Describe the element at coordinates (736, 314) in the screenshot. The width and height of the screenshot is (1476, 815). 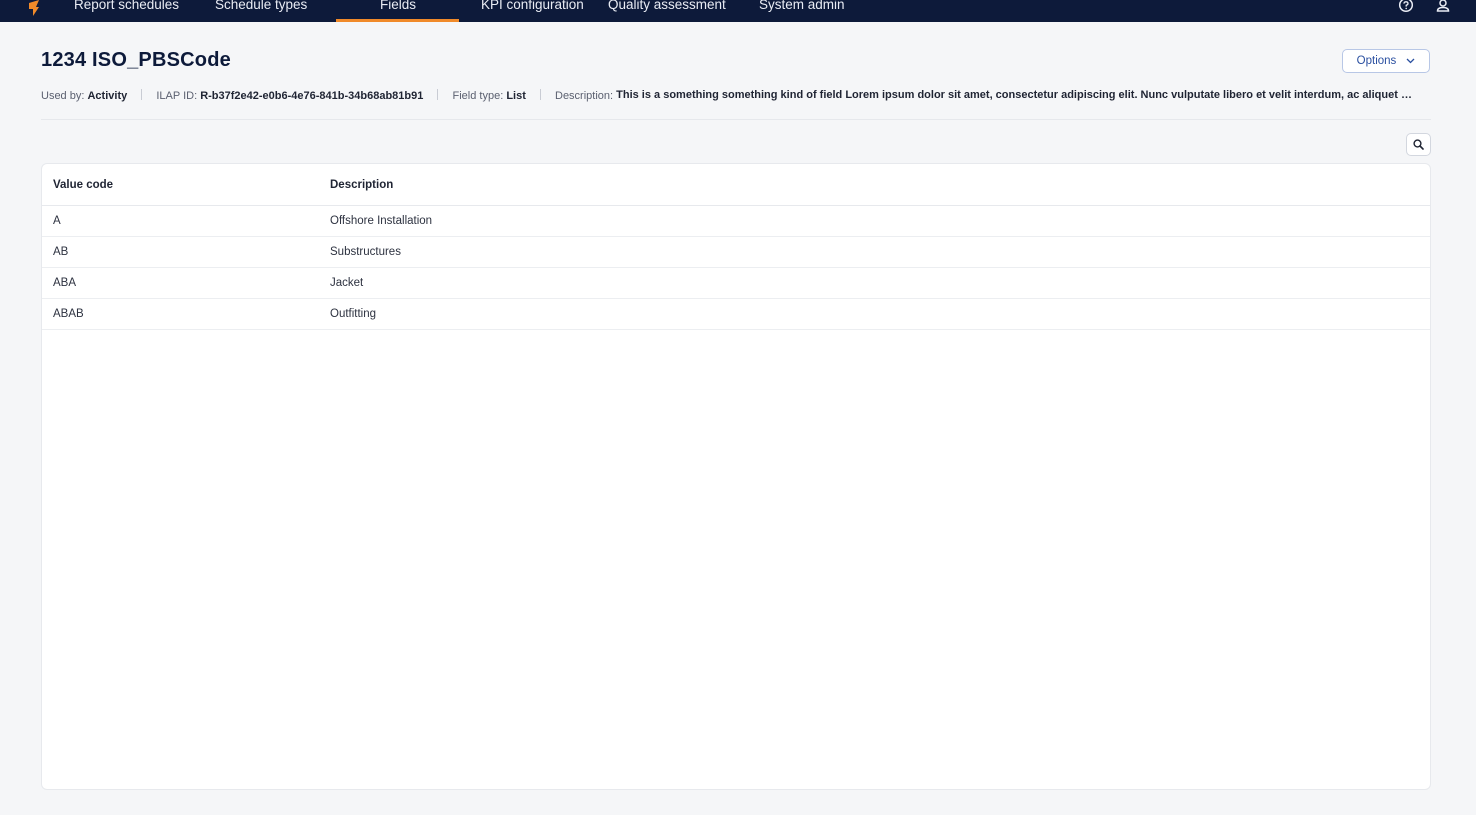
I see `table-row: ABAB Outfitting` at that location.